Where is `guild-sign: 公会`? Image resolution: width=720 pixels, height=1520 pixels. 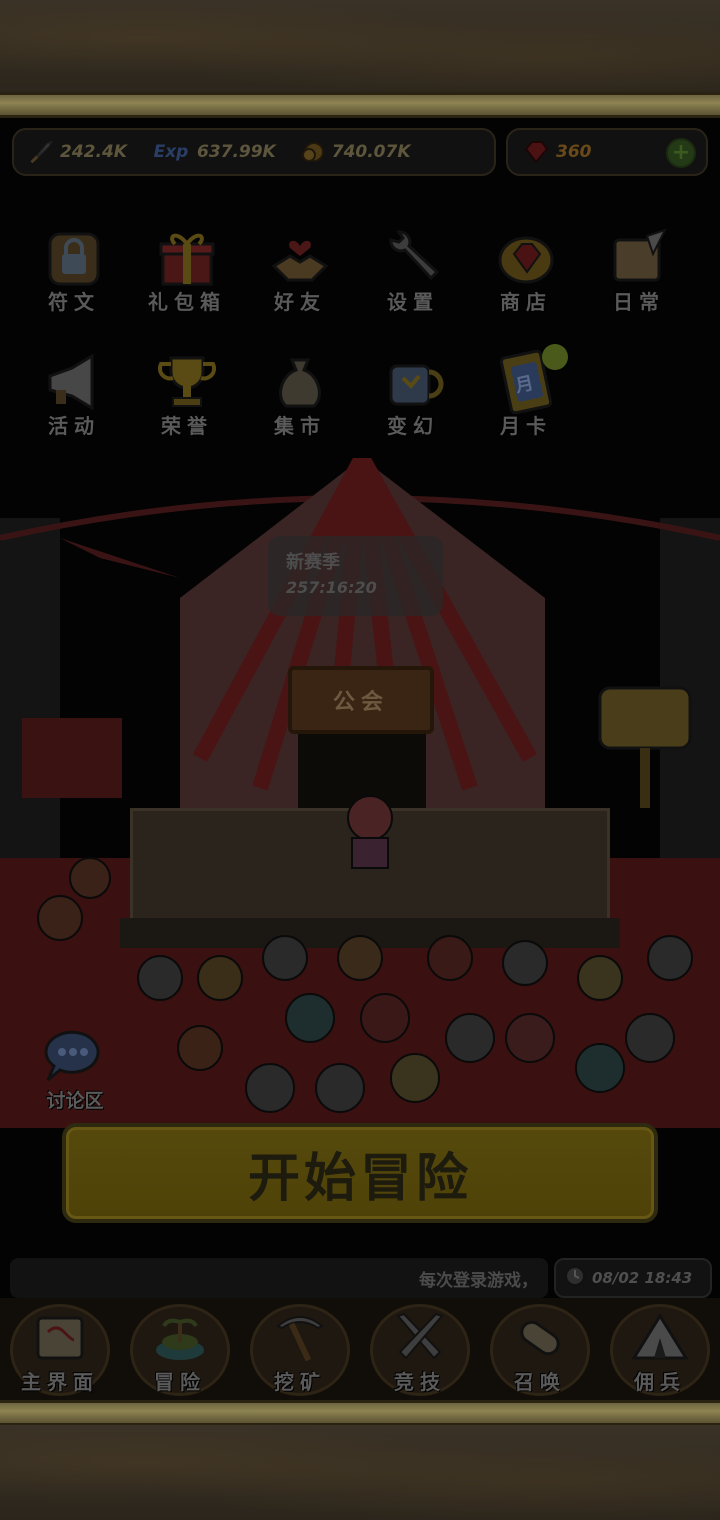
guild-sign: 公会 is located at coordinates (361, 700).